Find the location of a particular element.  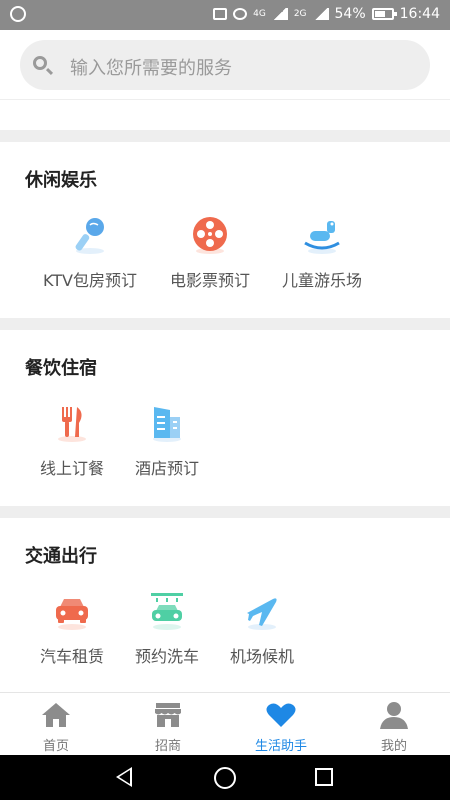

section-title: 休闲娱乐 is located at coordinates (61, 180).